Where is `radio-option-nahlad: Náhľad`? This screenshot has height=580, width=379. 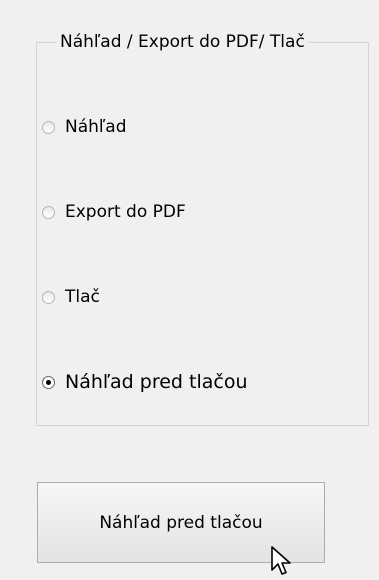
radio-option-nahlad: Náhľad is located at coordinates (84, 127).